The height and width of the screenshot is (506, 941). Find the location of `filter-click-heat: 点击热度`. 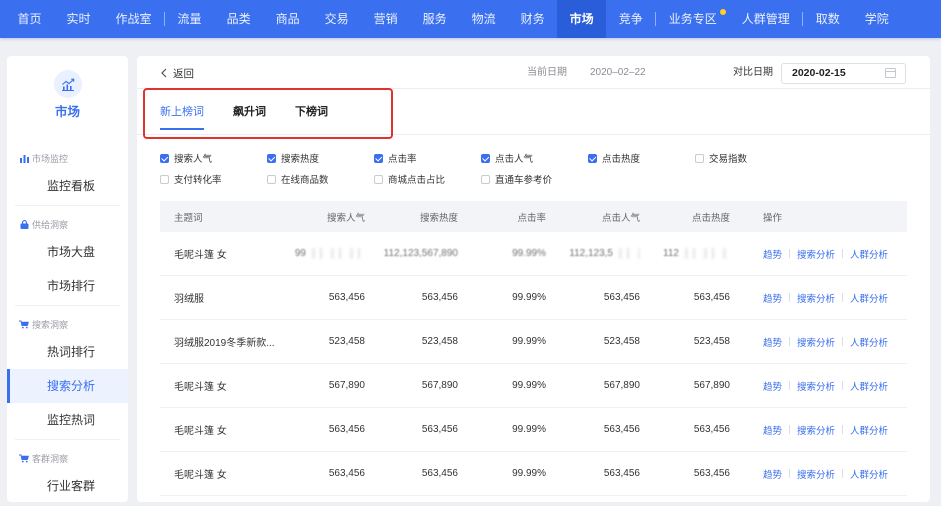

filter-click-heat: 点击热度 is located at coordinates (641, 158).